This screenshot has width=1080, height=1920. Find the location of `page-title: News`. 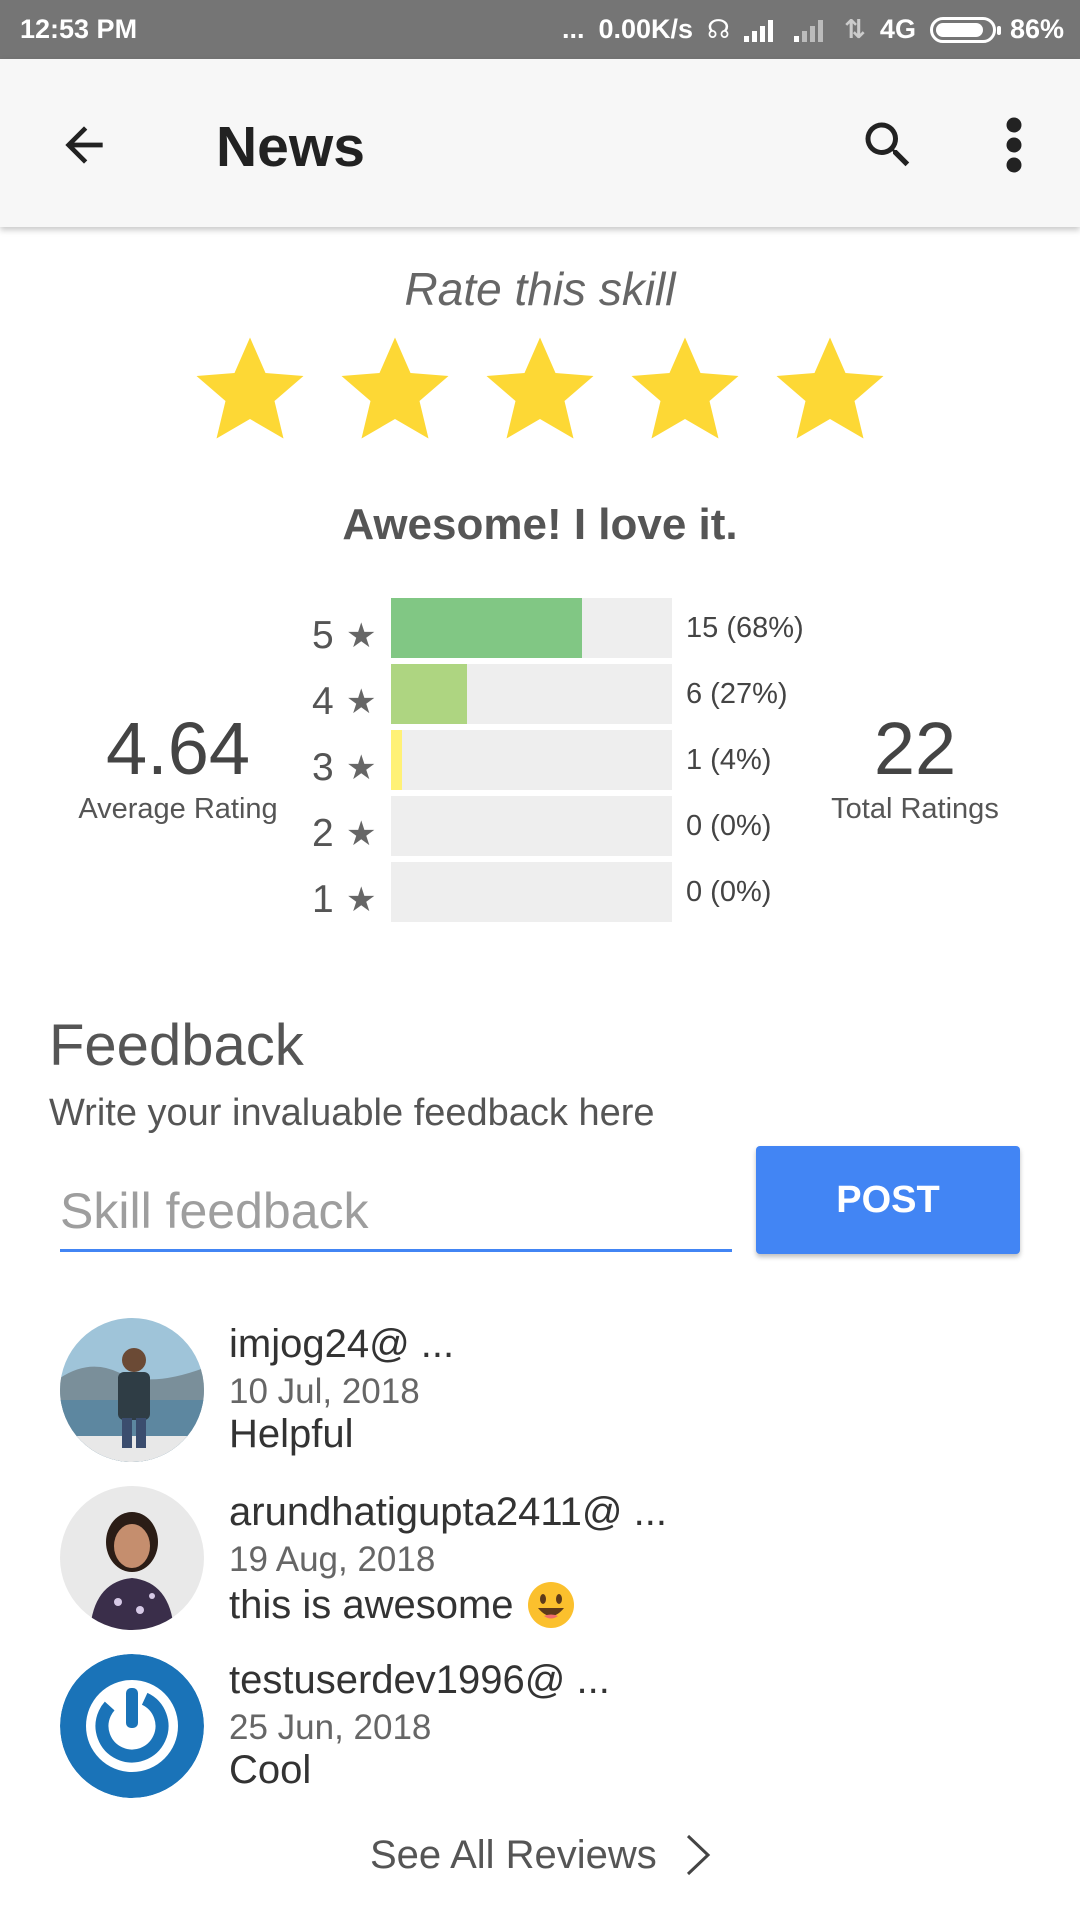

page-title: News is located at coordinates (290, 147).